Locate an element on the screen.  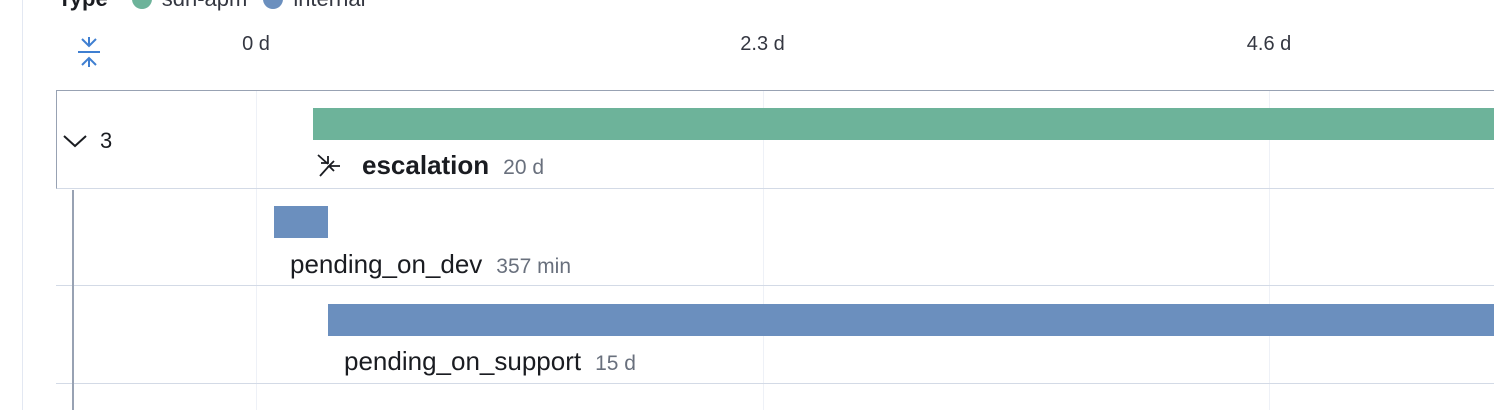
span-bar-escalation is located at coordinates (903, 124).